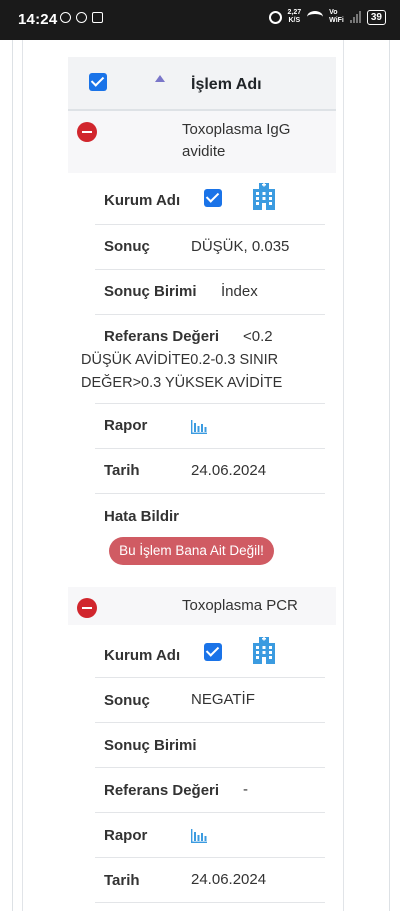  I want to click on net-speed-unit: K/S, so click(294, 20).